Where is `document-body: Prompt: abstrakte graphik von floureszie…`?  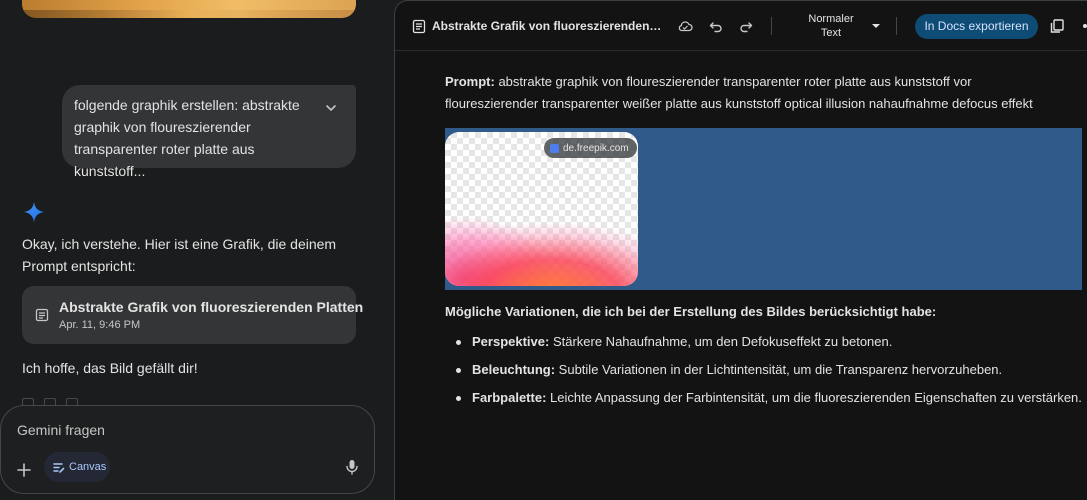
document-body: Prompt: abstrakte graphik von floureszie… is located at coordinates (760, 93).